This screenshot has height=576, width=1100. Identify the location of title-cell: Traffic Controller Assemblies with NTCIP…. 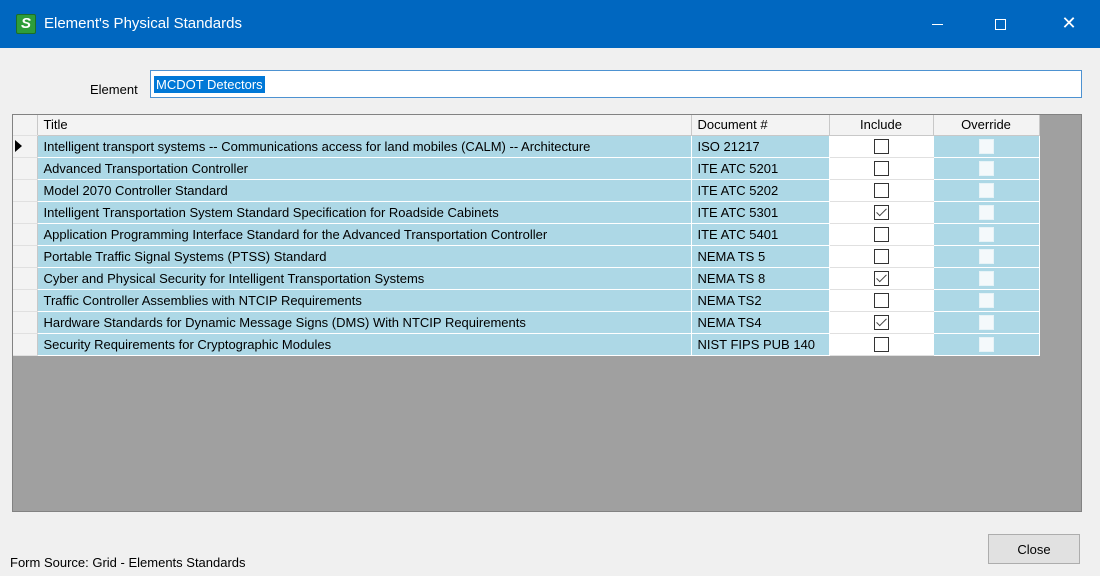
(364, 300).